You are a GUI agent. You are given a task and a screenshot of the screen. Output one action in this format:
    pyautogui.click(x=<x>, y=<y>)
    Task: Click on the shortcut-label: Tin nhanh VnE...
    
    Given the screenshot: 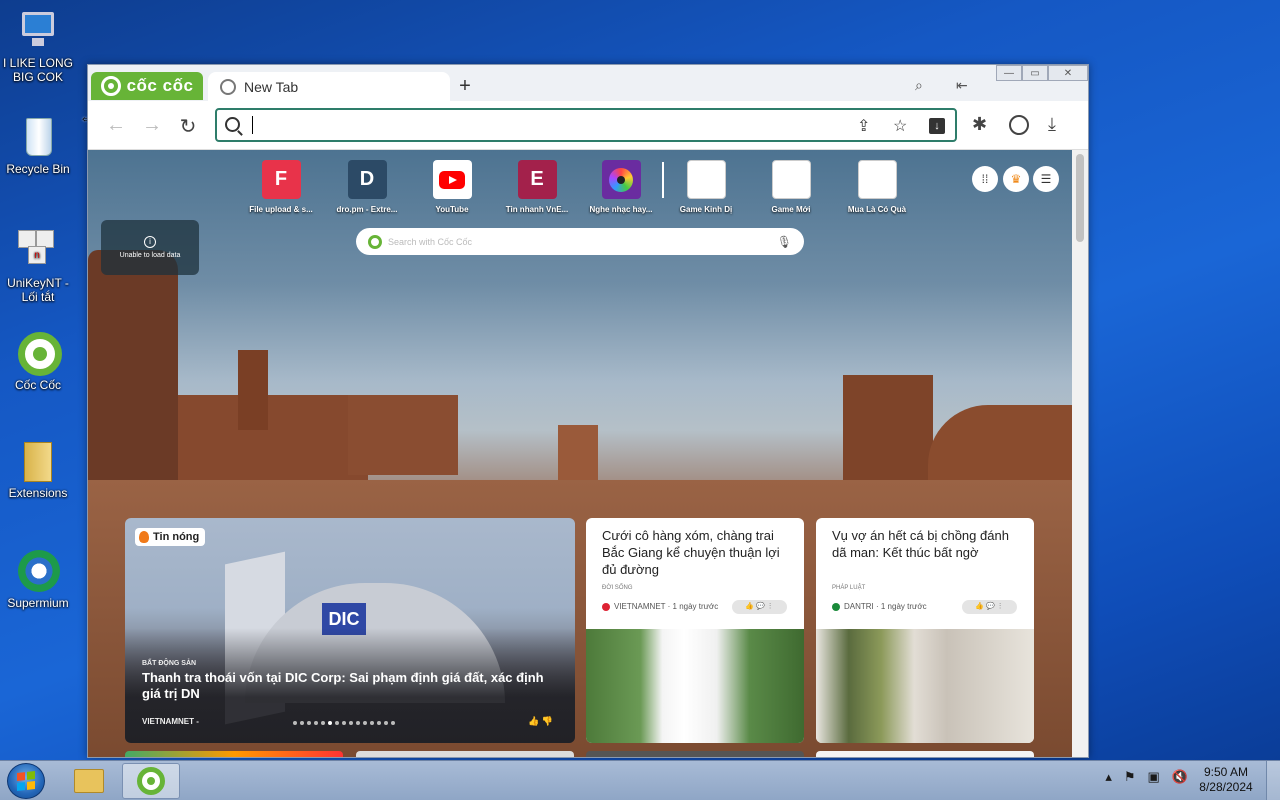 What is the action you would take?
    pyautogui.click(x=537, y=209)
    